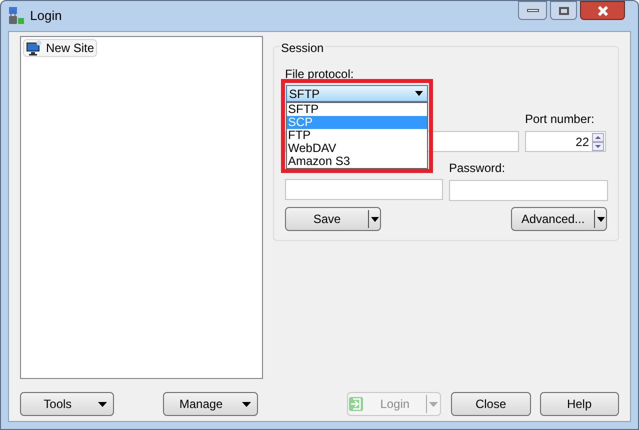  What do you see at coordinates (67, 404) in the screenshot?
I see `dialog-button: Tools` at bounding box center [67, 404].